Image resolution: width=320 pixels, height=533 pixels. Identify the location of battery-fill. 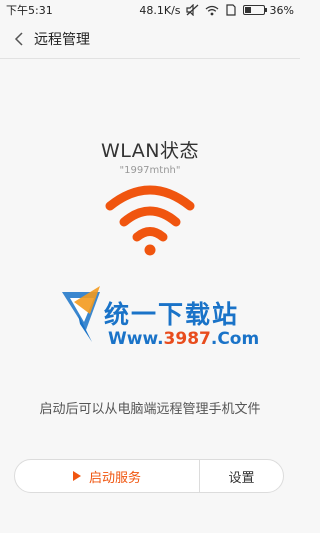
(247, 10).